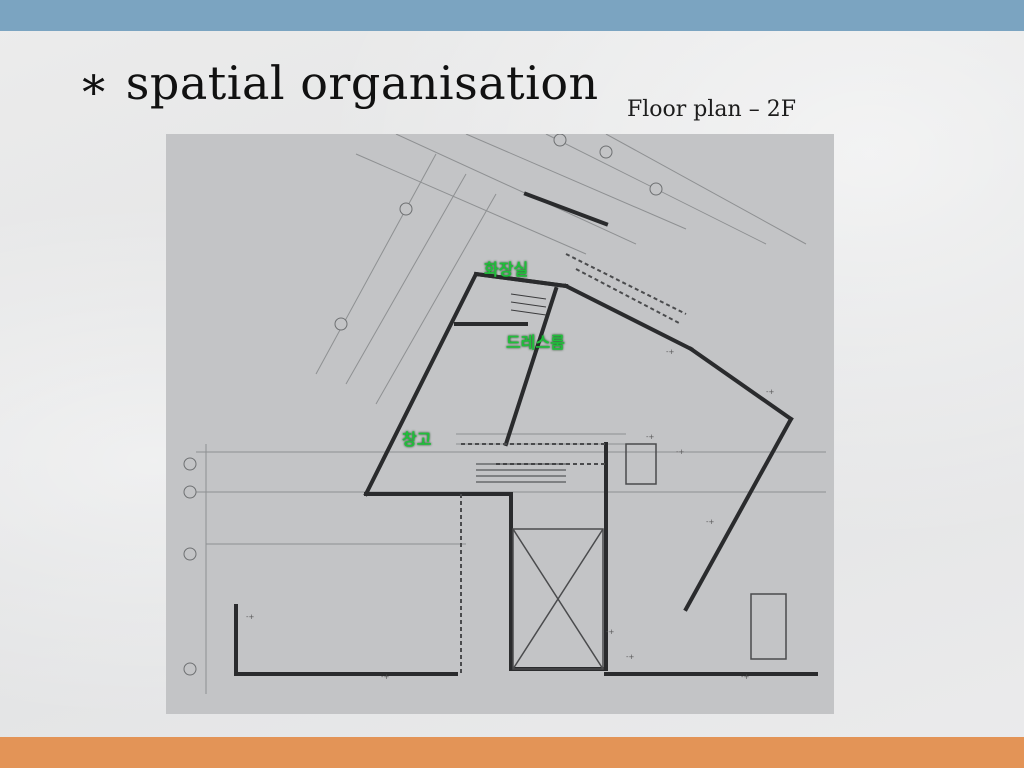 This screenshot has height=768, width=1024. Describe the element at coordinates (535, 342) in the screenshot. I see `room-label-dressroom: 드레스룸` at that location.